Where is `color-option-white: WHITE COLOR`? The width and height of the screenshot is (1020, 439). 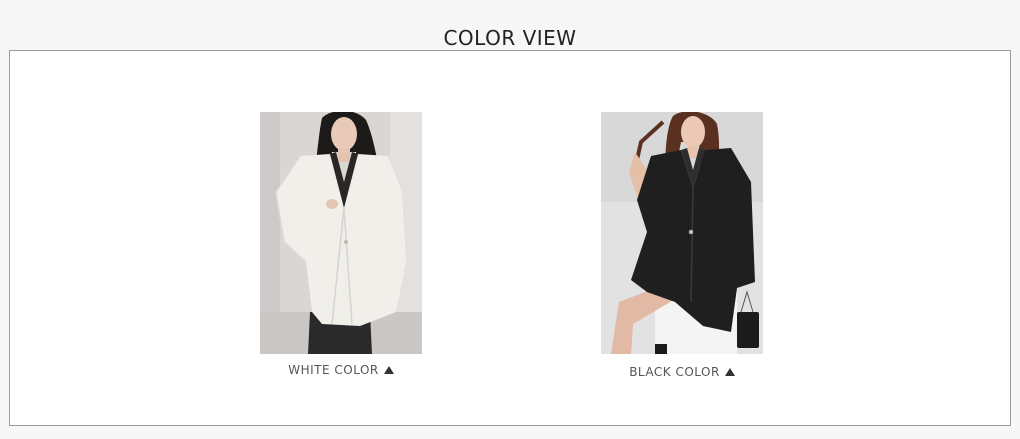
color-option-white: WHITE COLOR is located at coordinates (341, 244).